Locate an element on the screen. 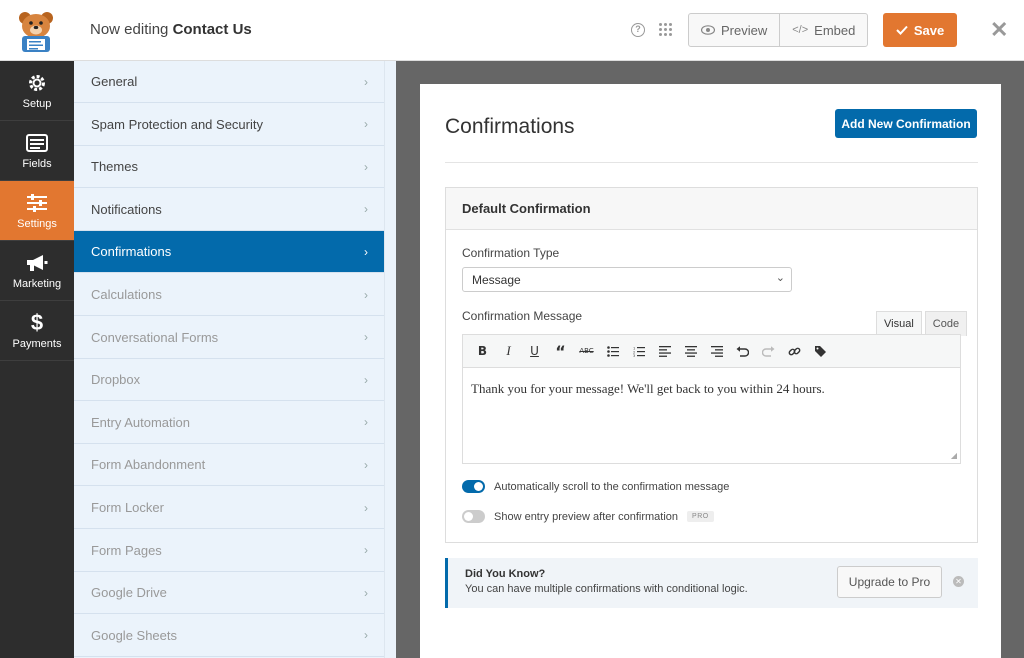 This screenshot has width=1024, height=658. panel-item-notifications: Notifications › is located at coordinates (229, 210).